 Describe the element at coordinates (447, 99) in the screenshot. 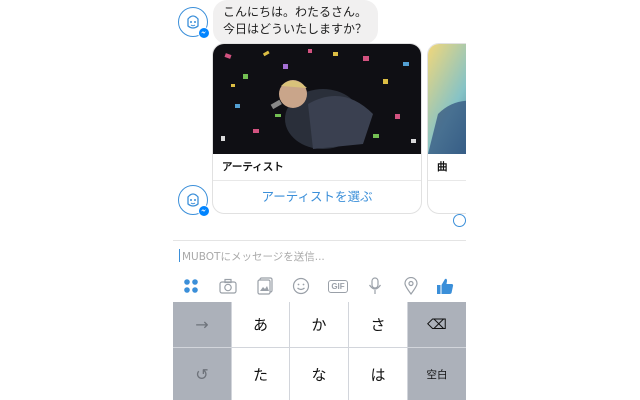

I see `song-card-image` at that location.